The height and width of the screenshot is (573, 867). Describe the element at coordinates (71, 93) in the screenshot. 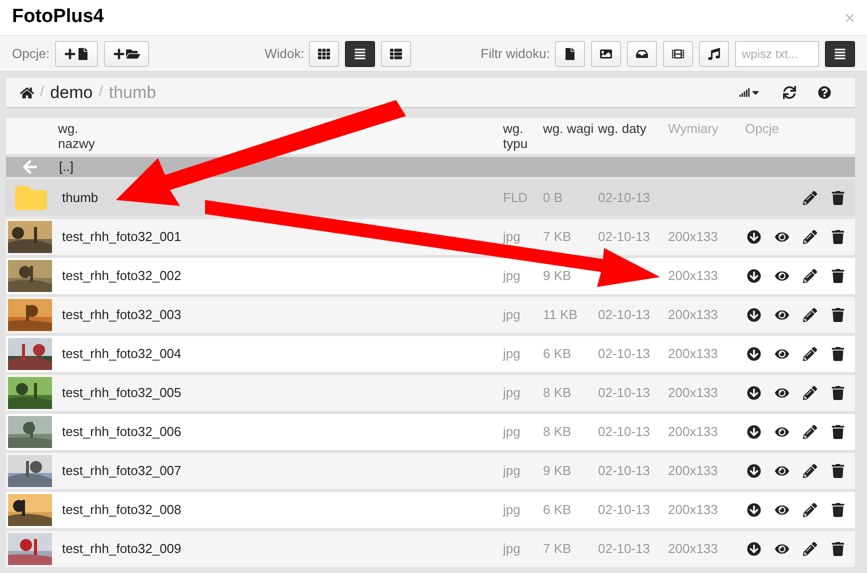

I see `breadcrumb-link: demo` at that location.